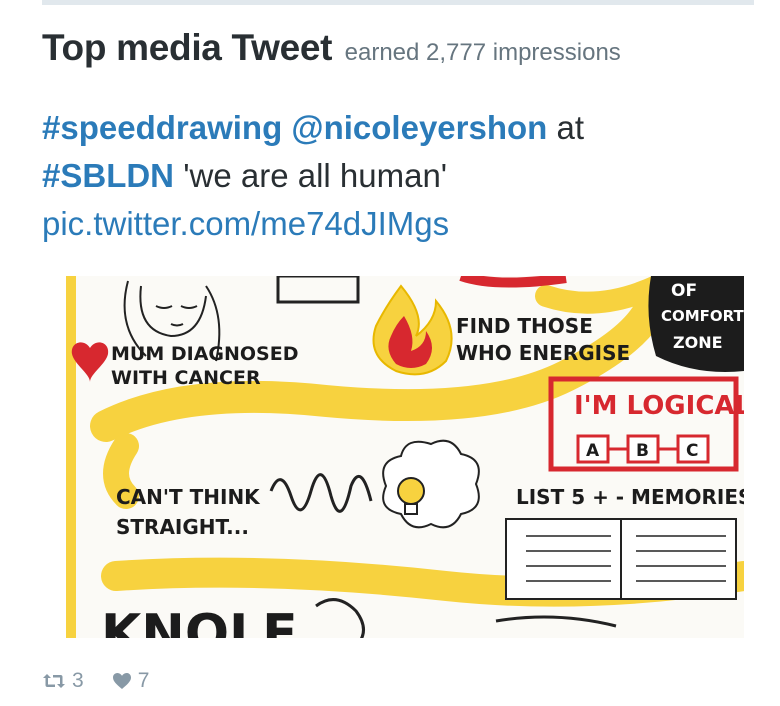  Describe the element at coordinates (524, 326) in the screenshot. I see `note-find: FIND THOSE` at that location.